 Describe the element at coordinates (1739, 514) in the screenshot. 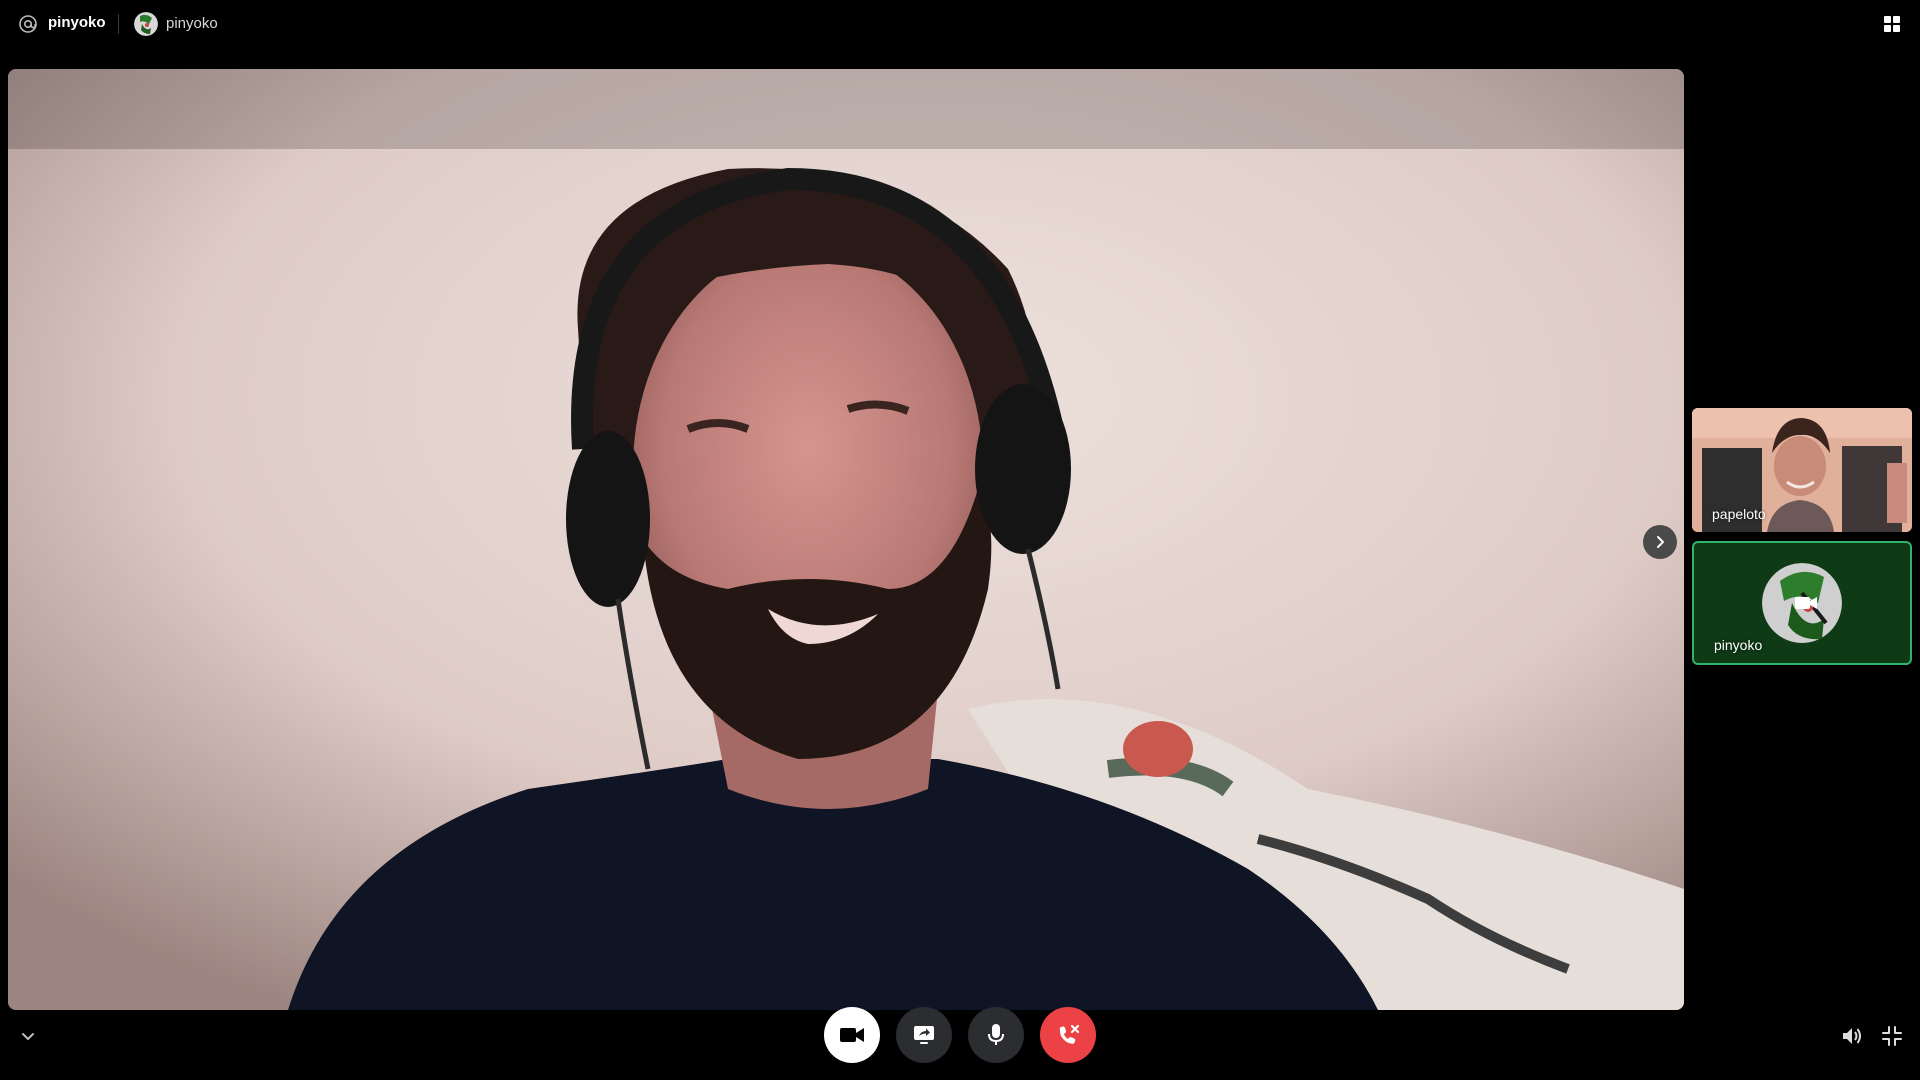

I see `participant-name: papeloto` at that location.